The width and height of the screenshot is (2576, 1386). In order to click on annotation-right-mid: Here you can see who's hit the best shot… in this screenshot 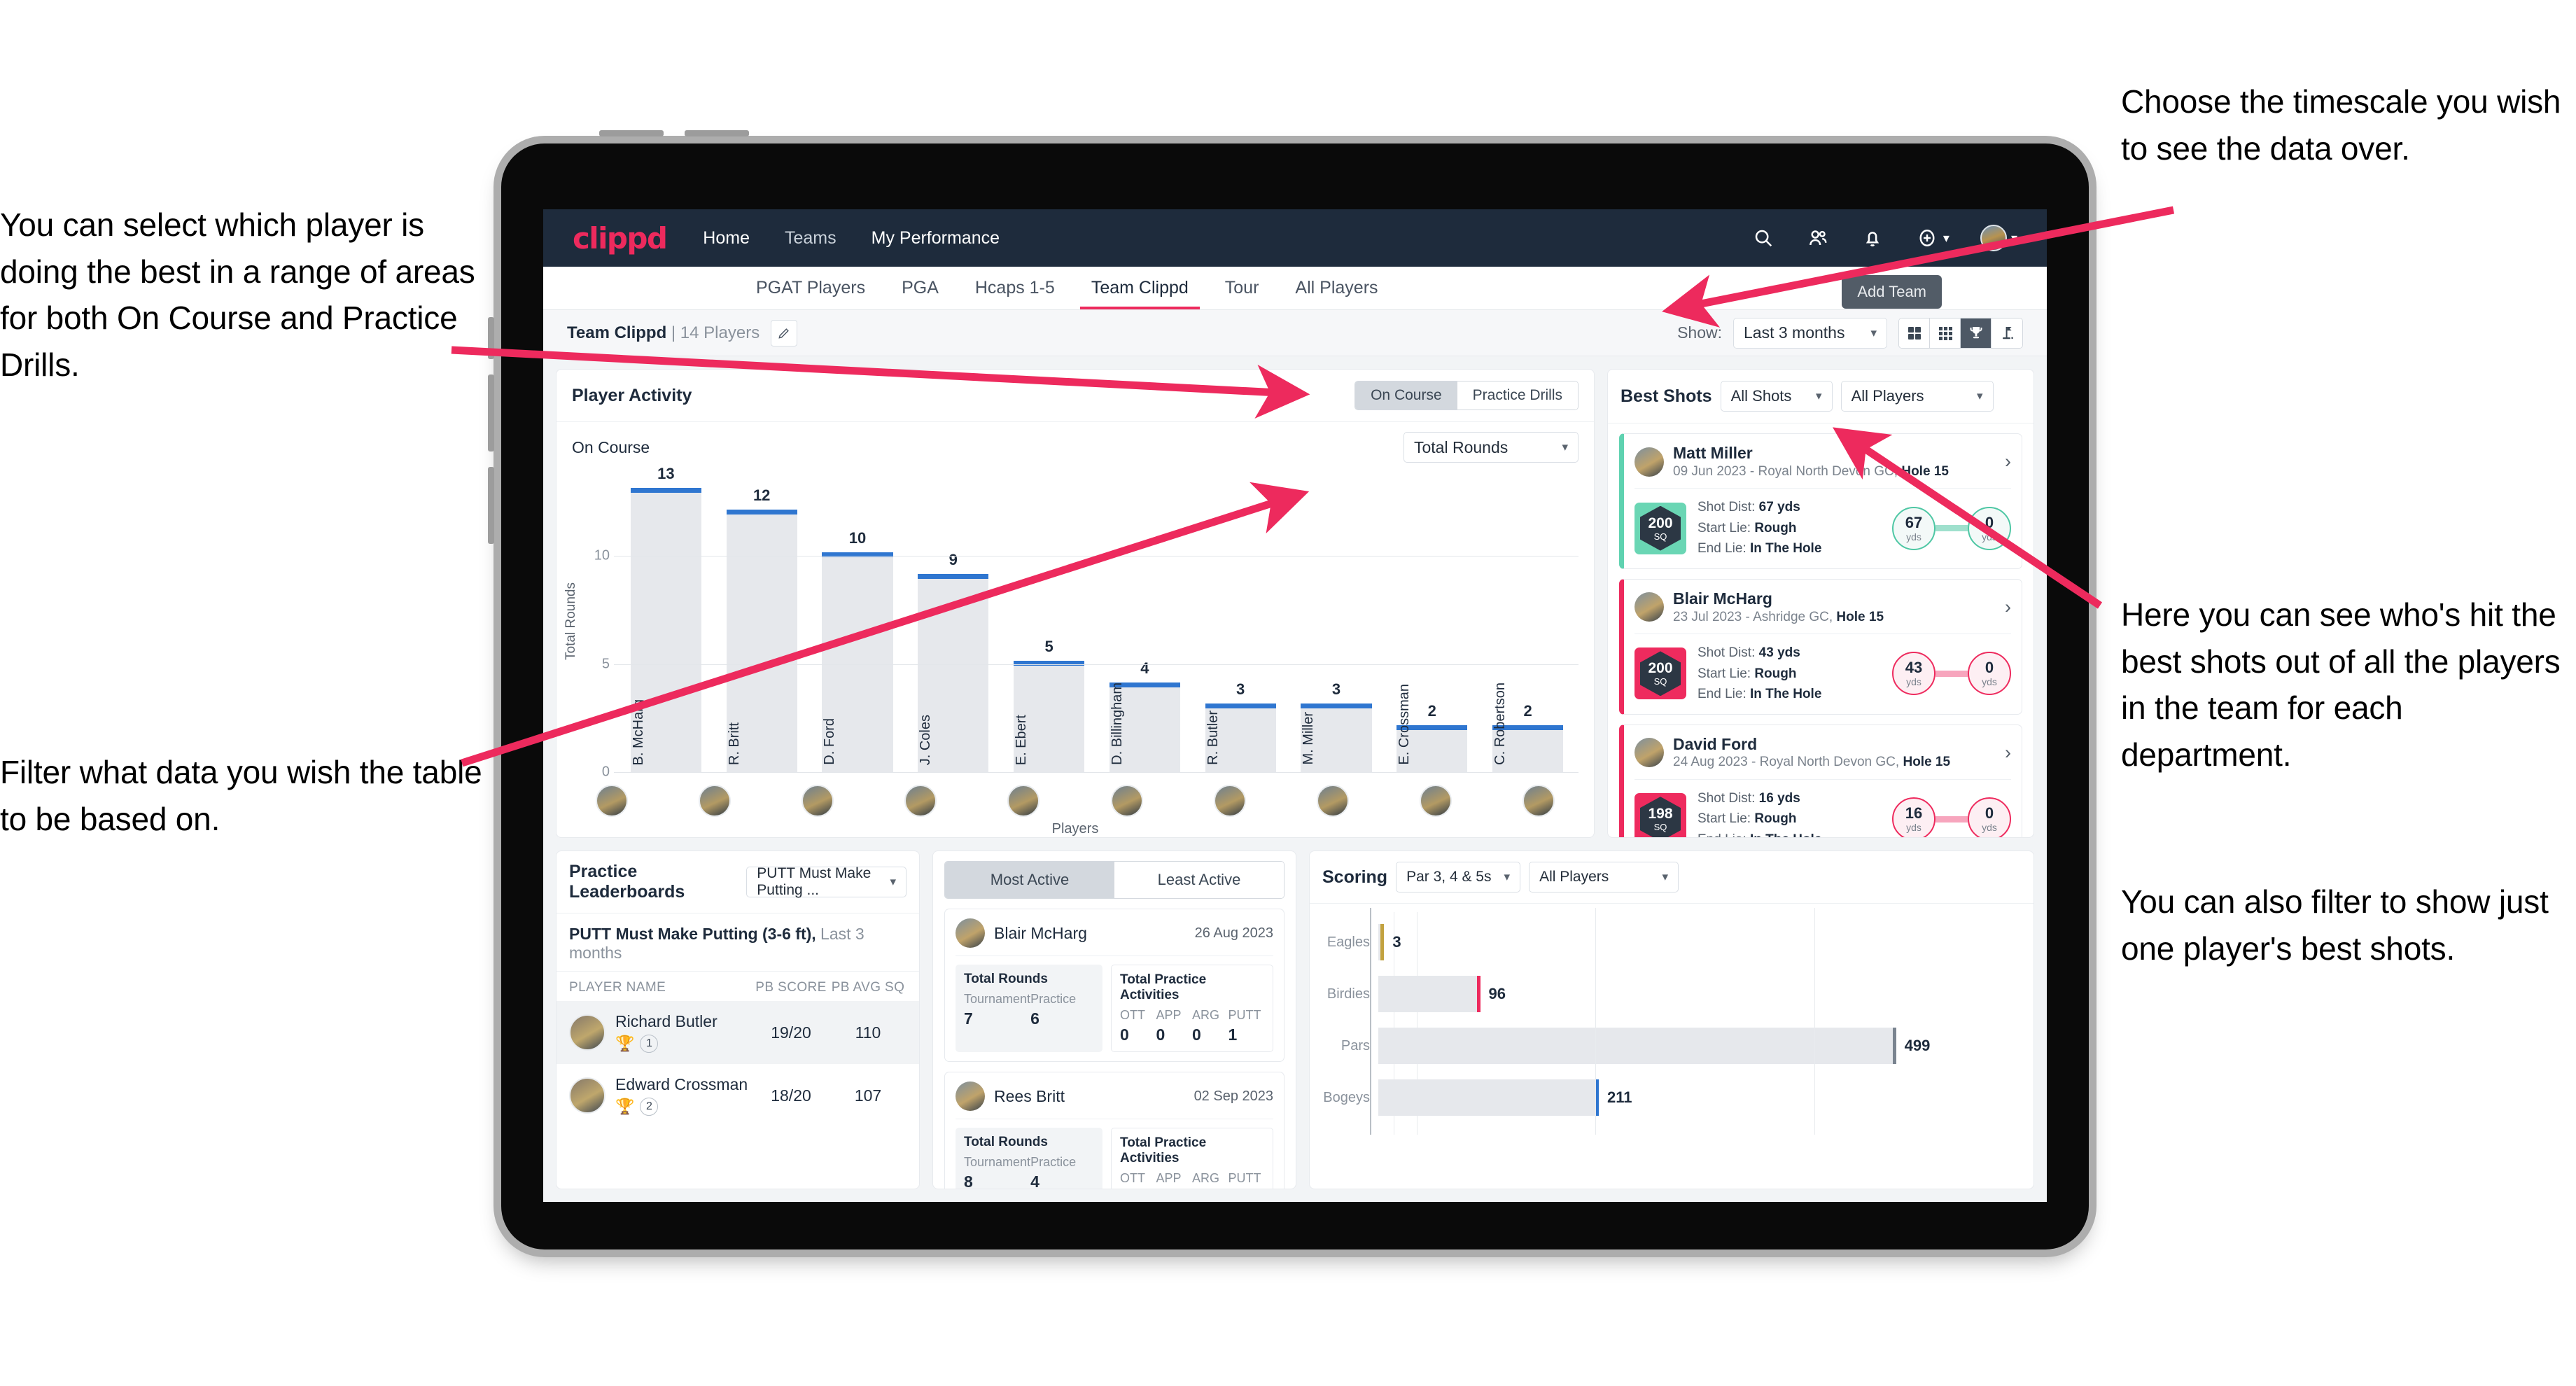, I will do `click(2341, 685)`.